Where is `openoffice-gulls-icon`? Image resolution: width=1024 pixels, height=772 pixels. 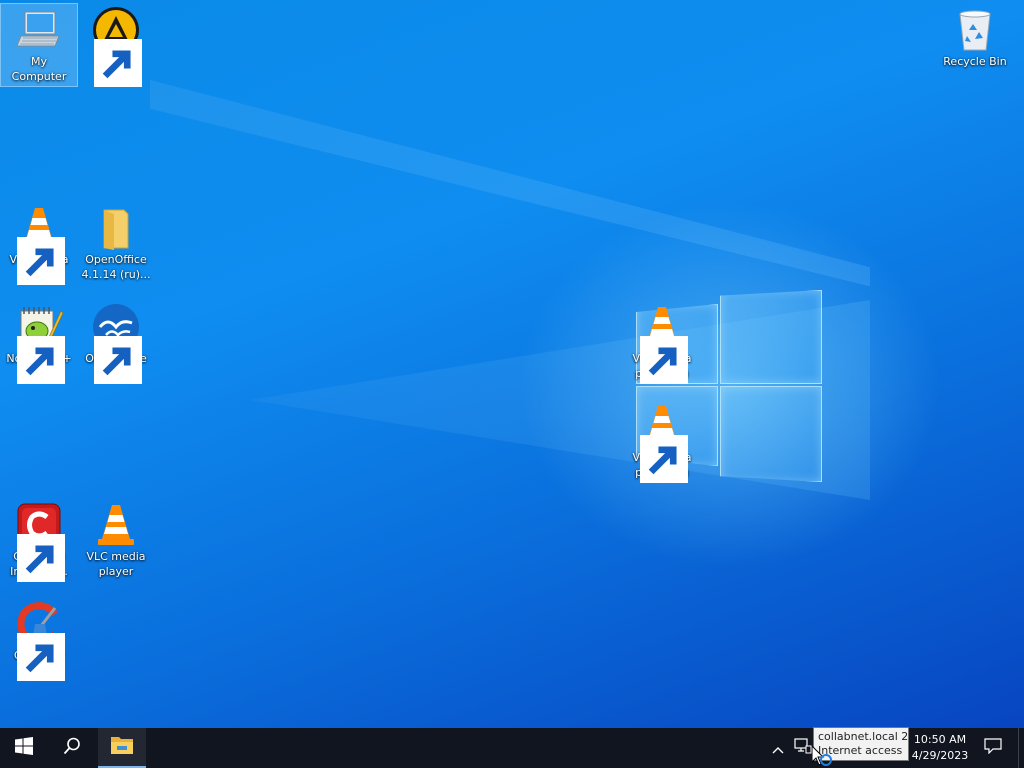
openoffice-gulls-icon is located at coordinates (117, 343).